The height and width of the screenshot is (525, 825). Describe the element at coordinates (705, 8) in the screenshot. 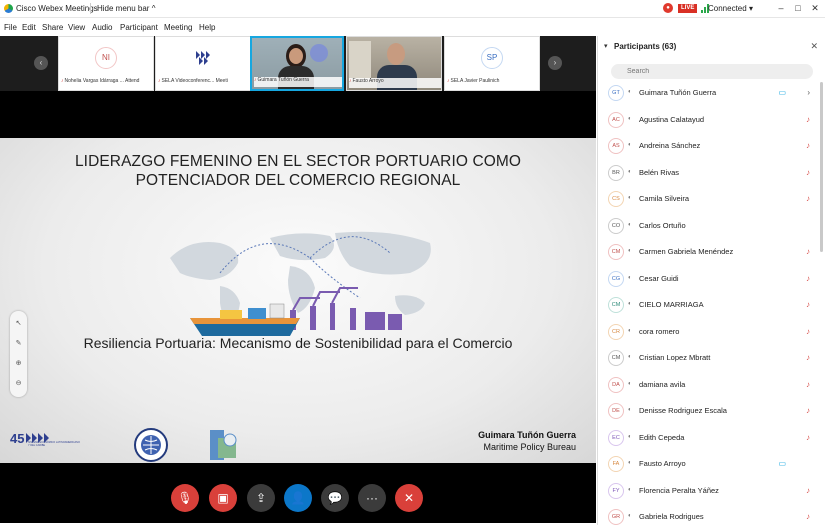

I see `connection-signal-icon` at that location.